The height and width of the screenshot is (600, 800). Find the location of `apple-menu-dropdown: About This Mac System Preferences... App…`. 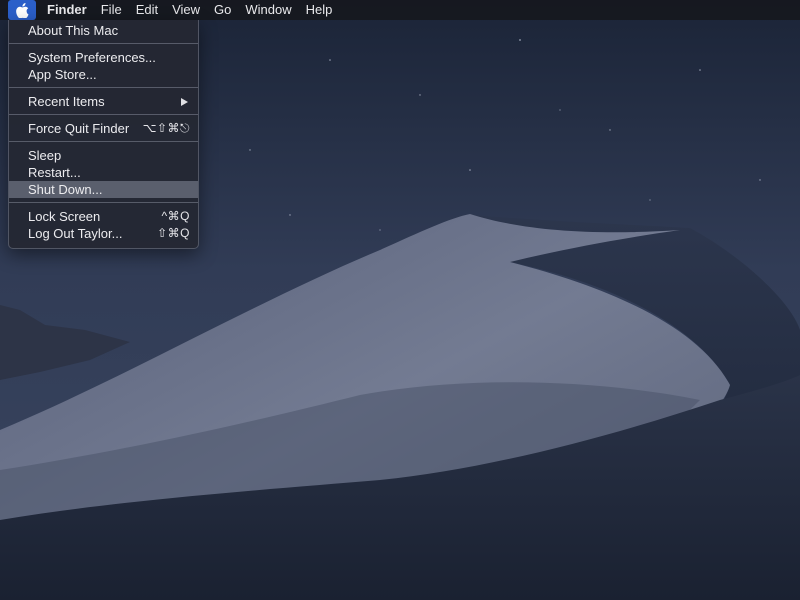

apple-menu-dropdown: About This Mac System Preferences... App… is located at coordinates (103, 134).